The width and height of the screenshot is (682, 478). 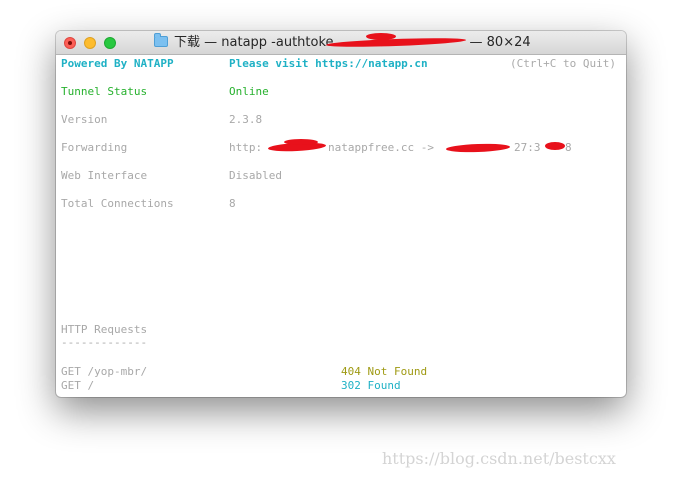 What do you see at coordinates (104, 91) in the screenshot?
I see `tunnel-status-label: Tunnel Status` at bounding box center [104, 91].